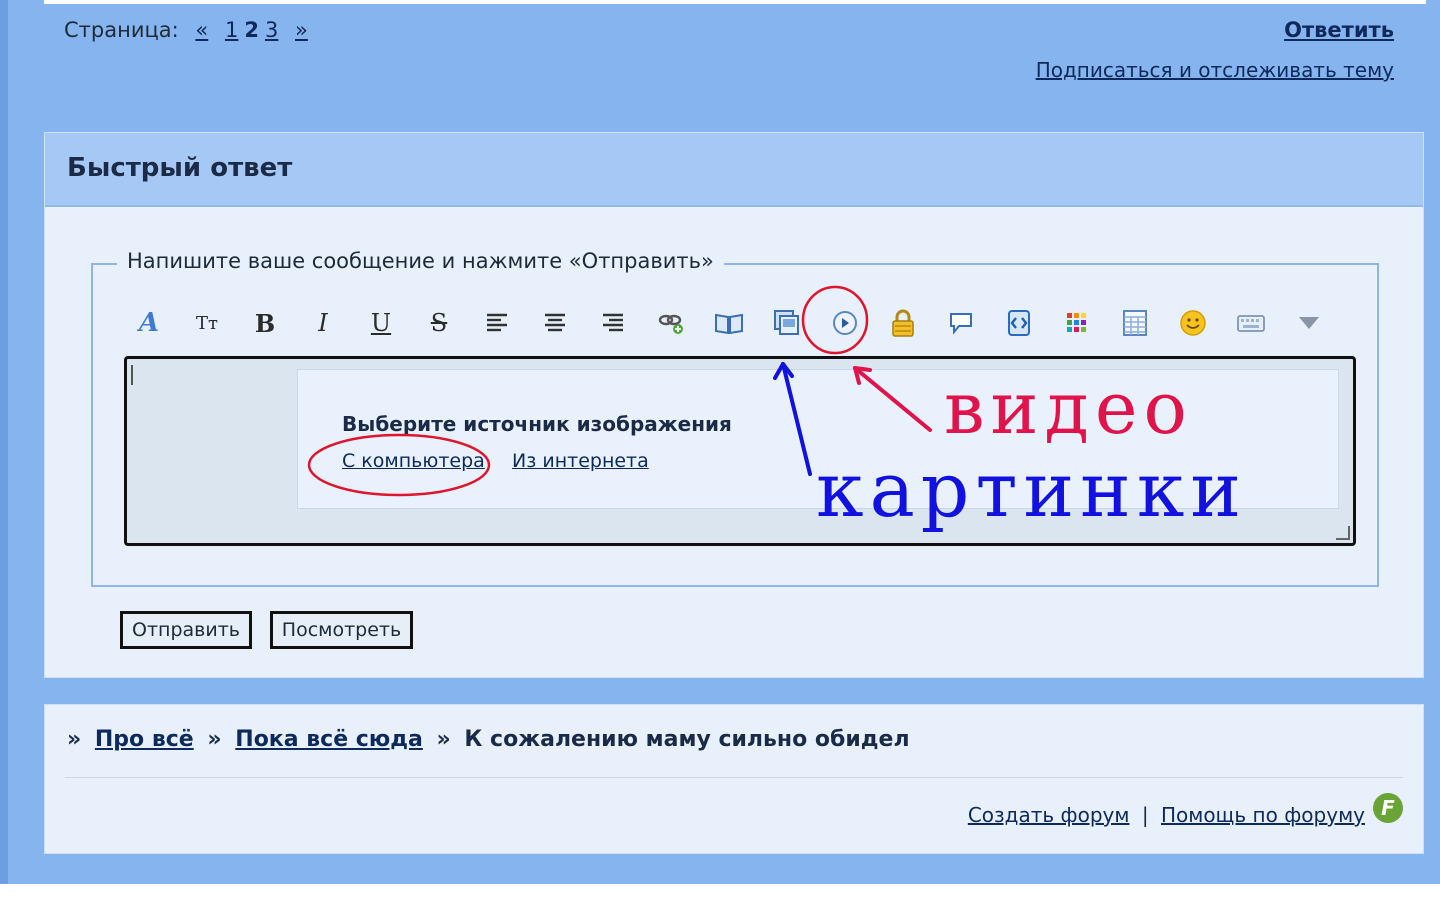  I want to click on preview-button: Посмотреть, so click(341, 630).